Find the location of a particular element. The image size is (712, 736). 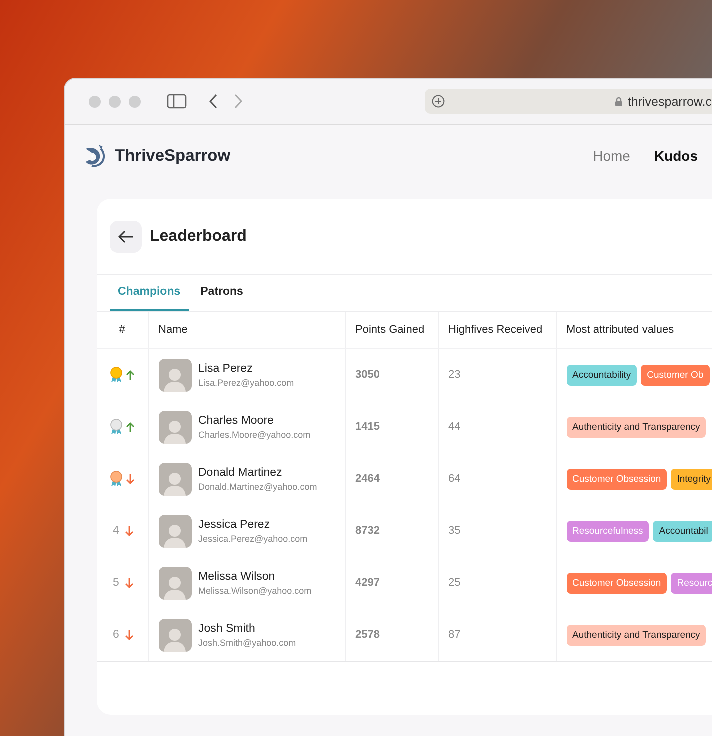

url-text: thrivesparrow.c is located at coordinates (670, 101).